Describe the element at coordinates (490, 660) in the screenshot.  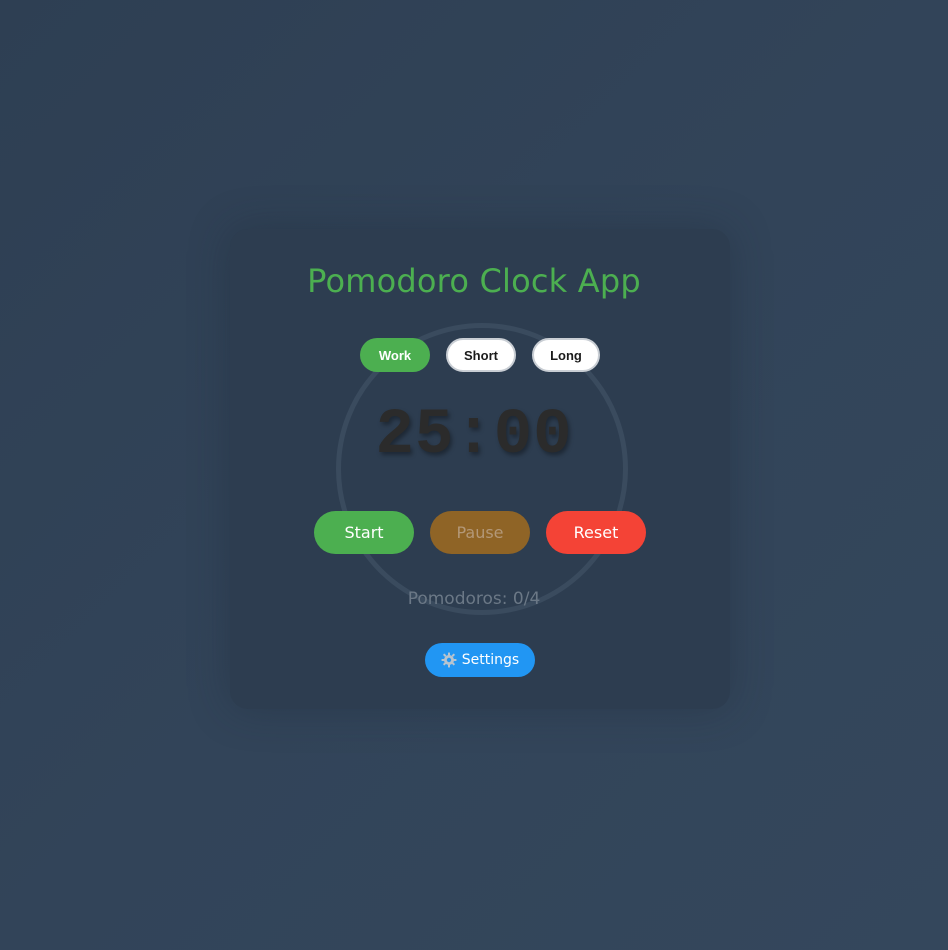
I see `settings-label: Settings` at that location.